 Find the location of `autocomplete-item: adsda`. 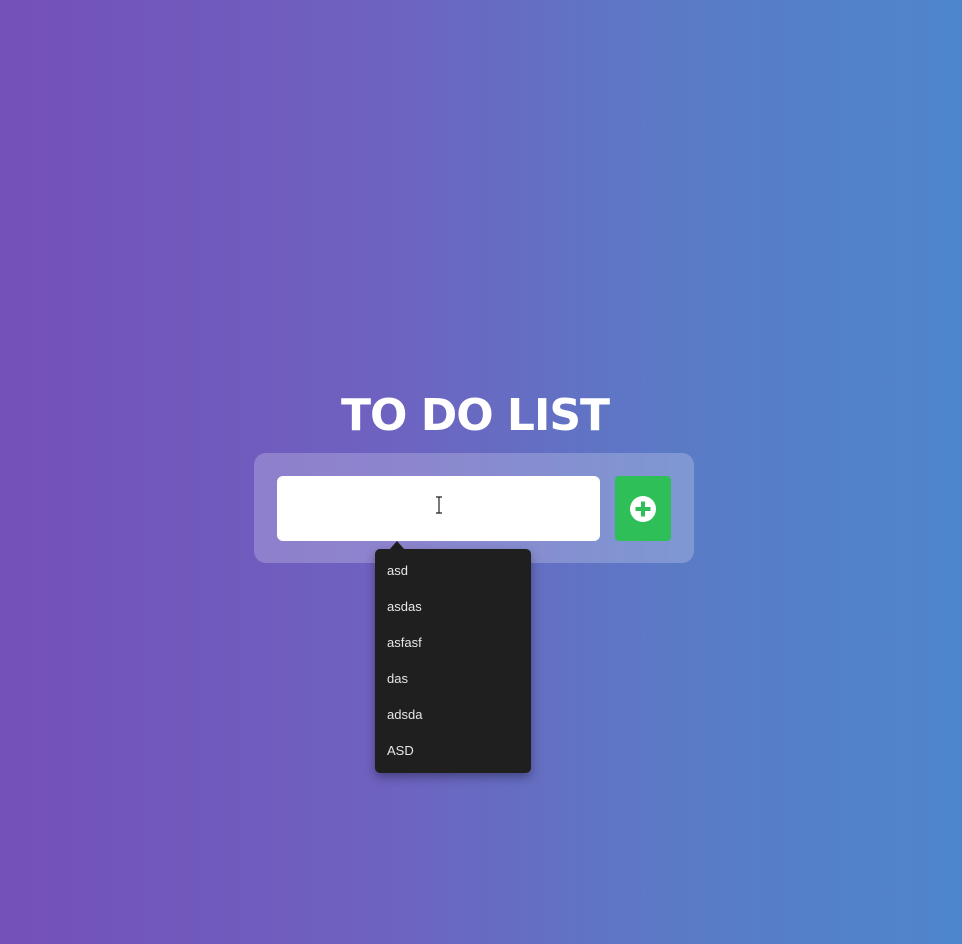

autocomplete-item: adsda is located at coordinates (453, 715).